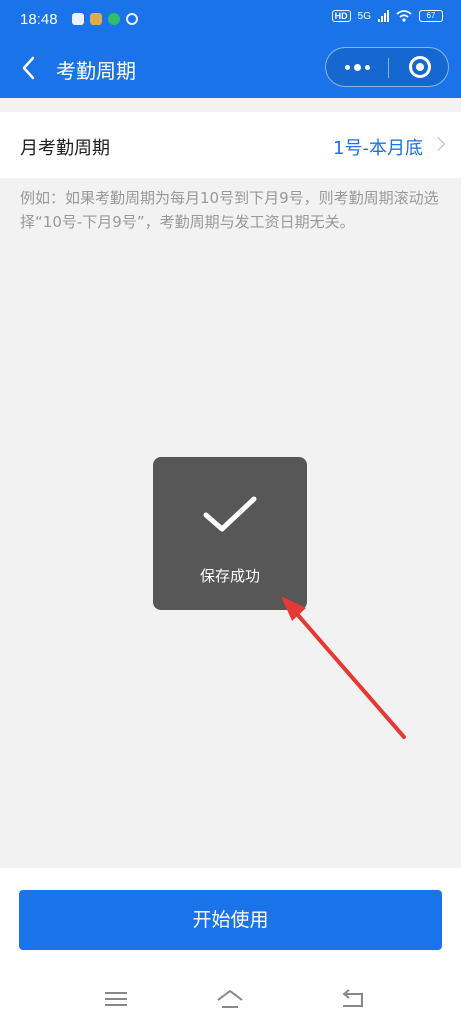  Describe the element at coordinates (353, 999) in the screenshot. I see `back-return-icon` at that location.